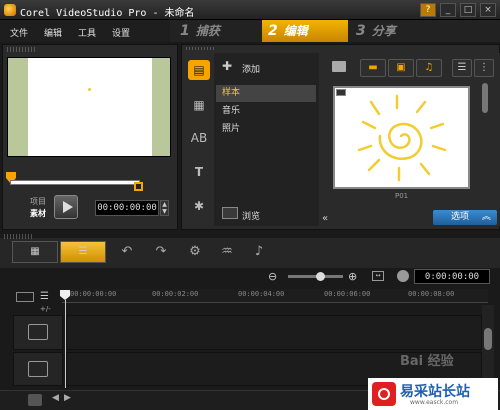 The image size is (500, 410). I want to click on clock-icon, so click(403, 276).